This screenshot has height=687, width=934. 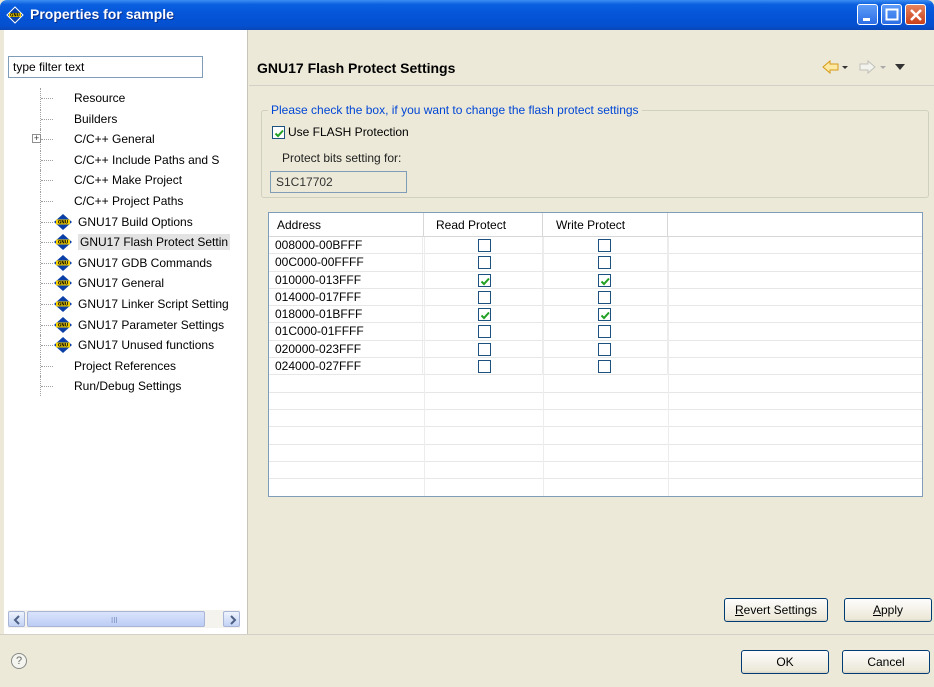 What do you see at coordinates (346, 225) in the screenshot?
I see `column-header-address: Address` at bounding box center [346, 225].